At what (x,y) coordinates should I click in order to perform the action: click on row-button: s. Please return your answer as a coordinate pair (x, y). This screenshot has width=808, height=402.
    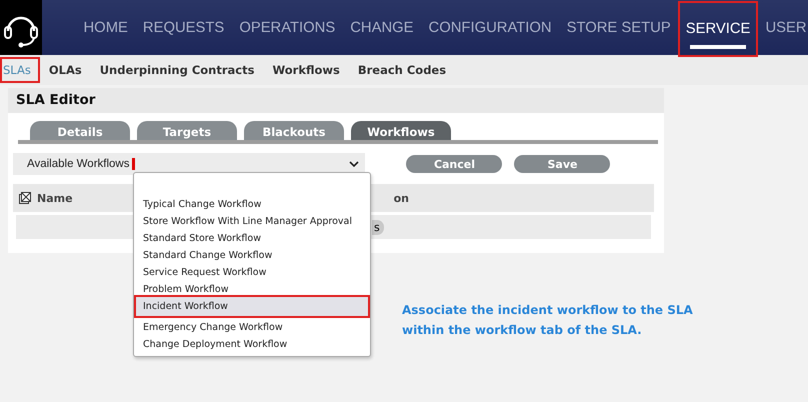
    Looking at the image, I should click on (378, 227).